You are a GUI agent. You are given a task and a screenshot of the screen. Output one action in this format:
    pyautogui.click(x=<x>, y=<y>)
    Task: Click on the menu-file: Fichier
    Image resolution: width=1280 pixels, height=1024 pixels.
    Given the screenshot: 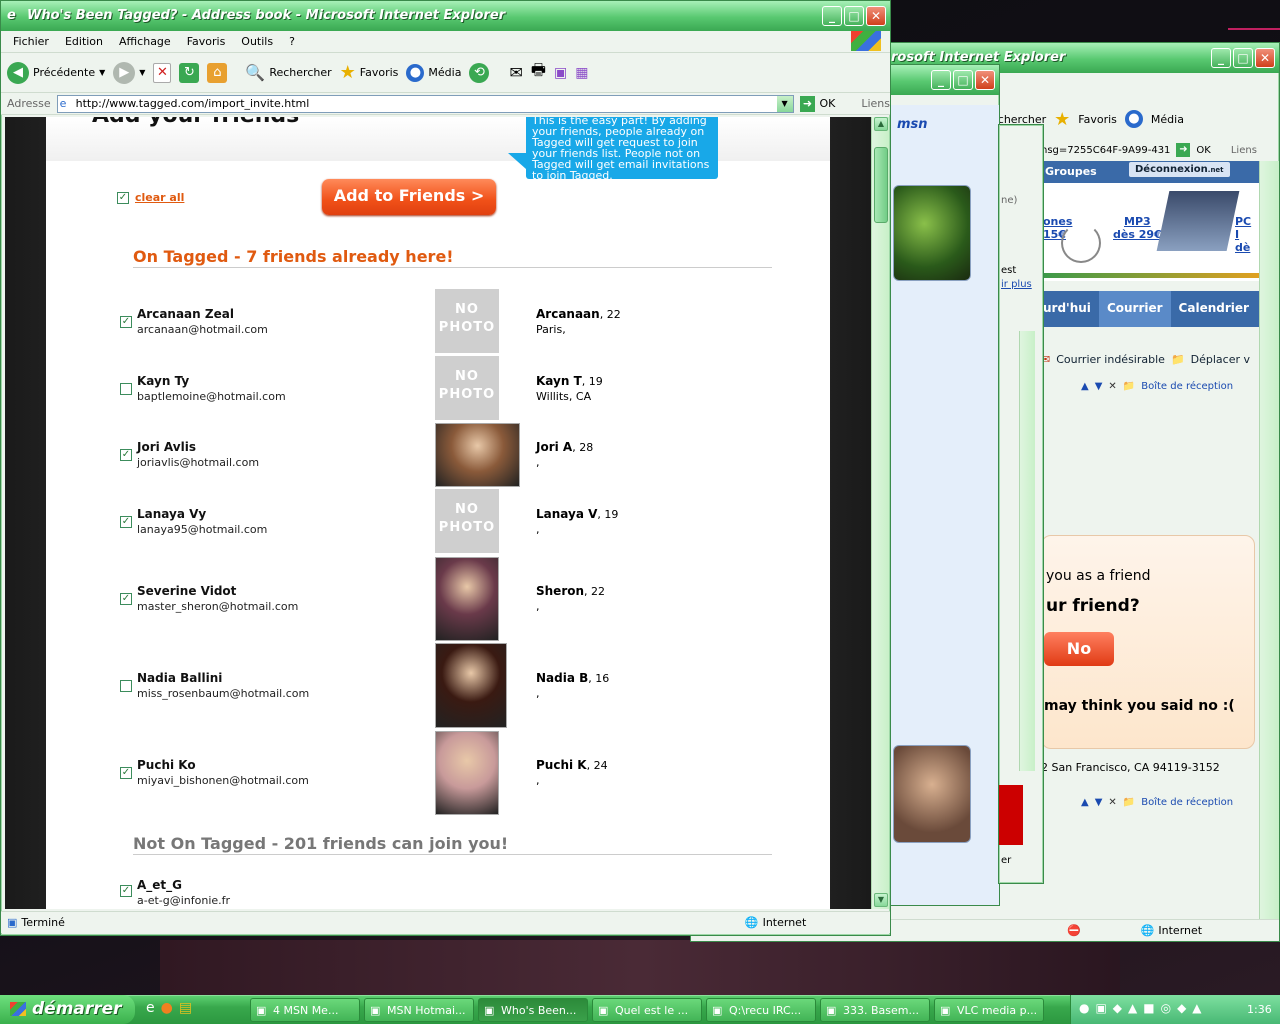 What is the action you would take?
    pyautogui.click(x=31, y=41)
    